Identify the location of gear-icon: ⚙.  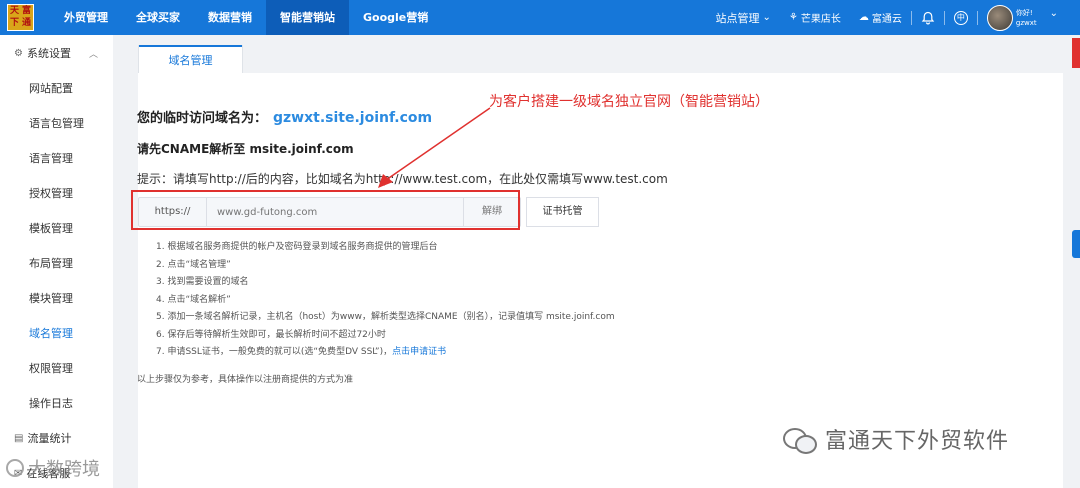
(18, 53).